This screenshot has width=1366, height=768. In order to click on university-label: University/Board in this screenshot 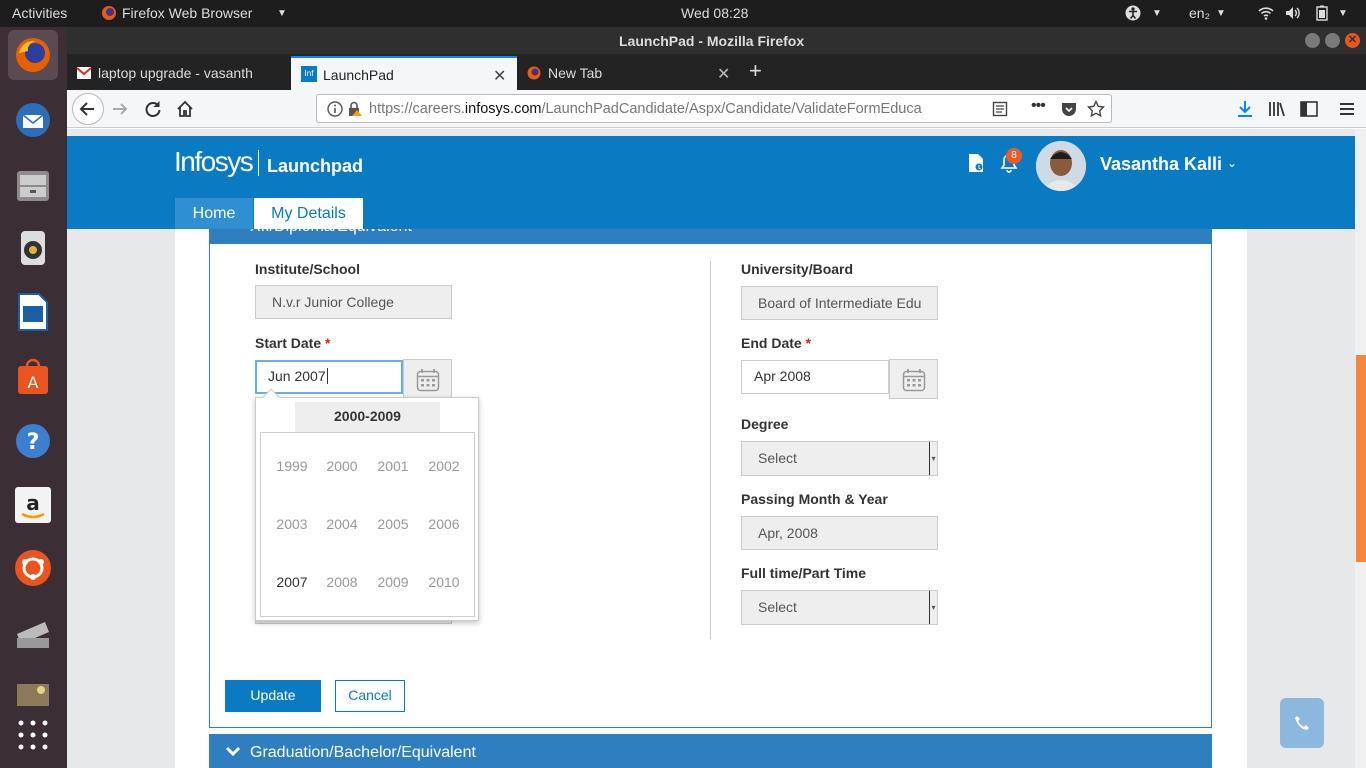, I will do `click(797, 269)`.